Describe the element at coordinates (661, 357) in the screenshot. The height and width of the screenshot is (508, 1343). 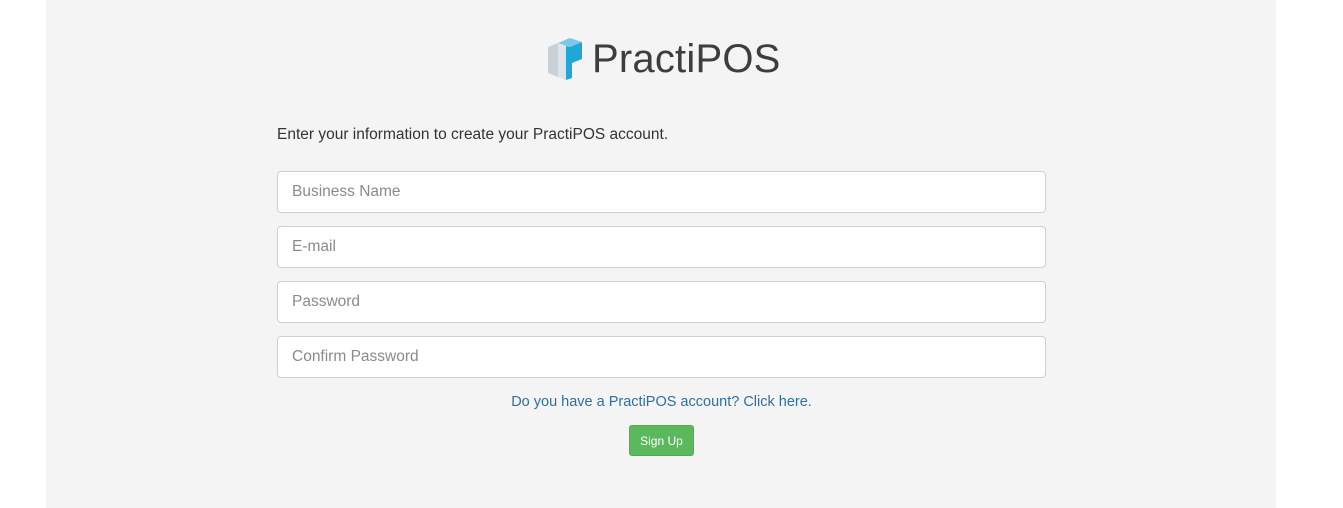
I see `confirm-password-input` at that location.